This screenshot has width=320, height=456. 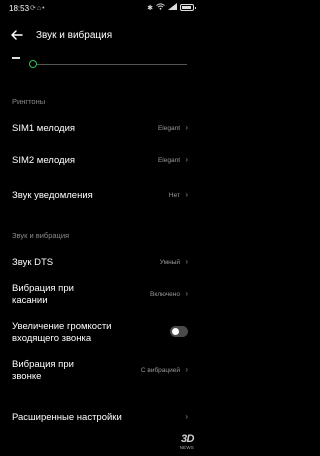 What do you see at coordinates (187, 439) in the screenshot?
I see `watermark-main: 3D` at bounding box center [187, 439].